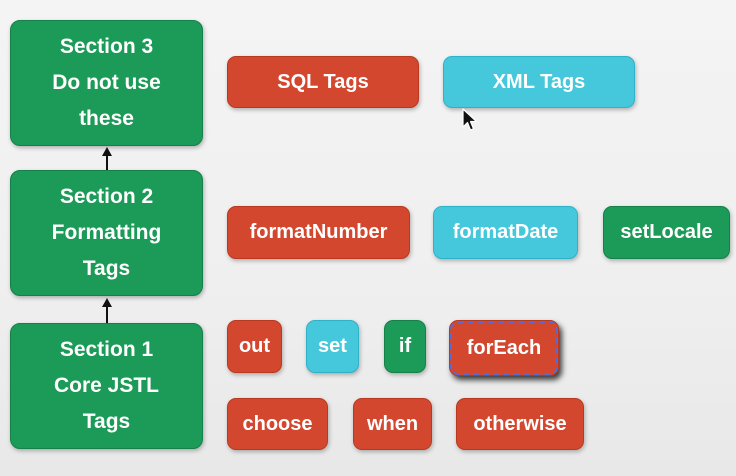 The height and width of the screenshot is (476, 736). Describe the element at coordinates (505, 232) in the screenshot. I see `tag-formatdate: formatDate` at that location.